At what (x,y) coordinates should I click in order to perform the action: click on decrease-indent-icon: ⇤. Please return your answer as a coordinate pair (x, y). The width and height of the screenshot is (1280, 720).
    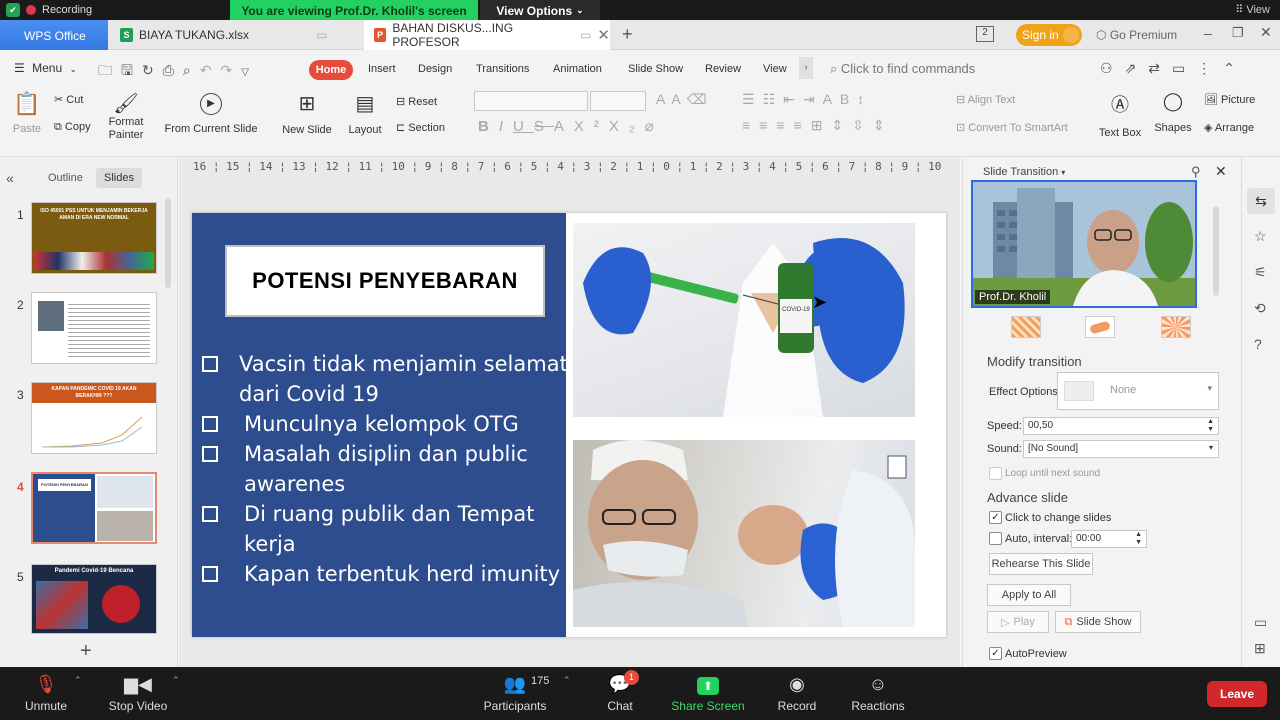
    Looking at the image, I should click on (793, 99).